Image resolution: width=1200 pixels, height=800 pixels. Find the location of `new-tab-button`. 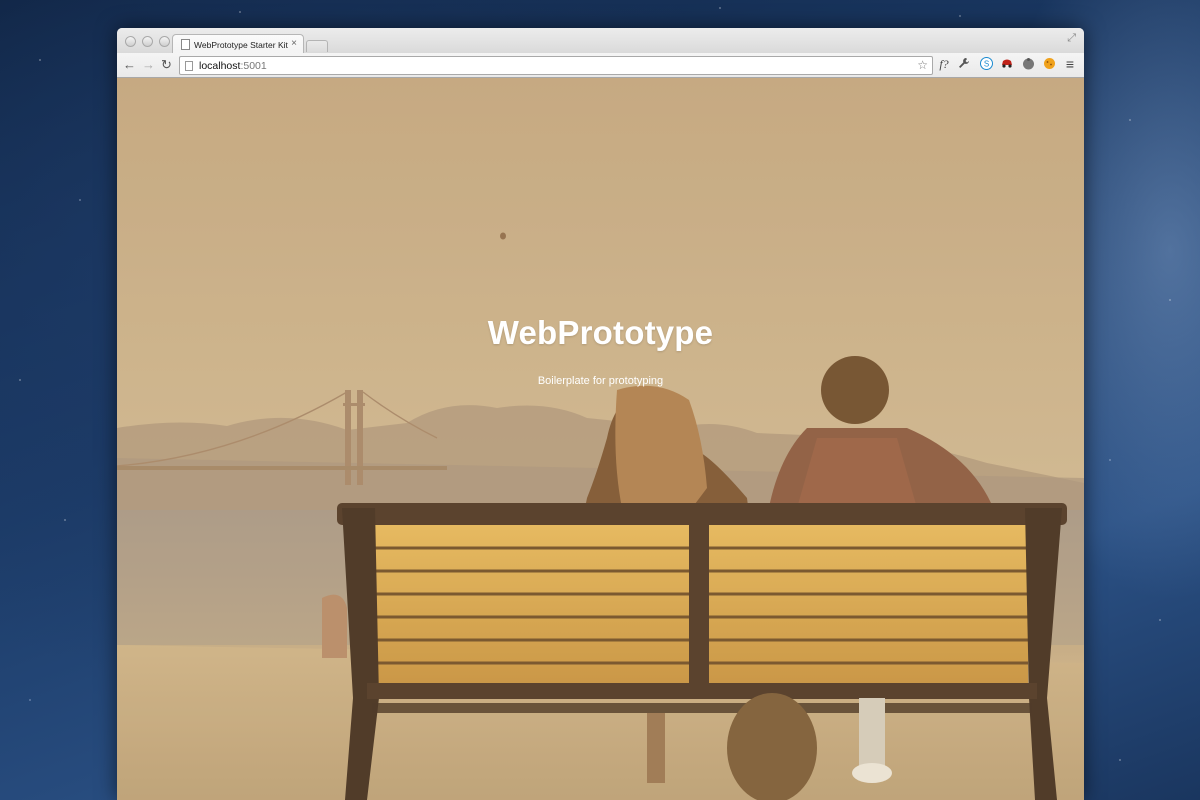

new-tab-button is located at coordinates (317, 46).